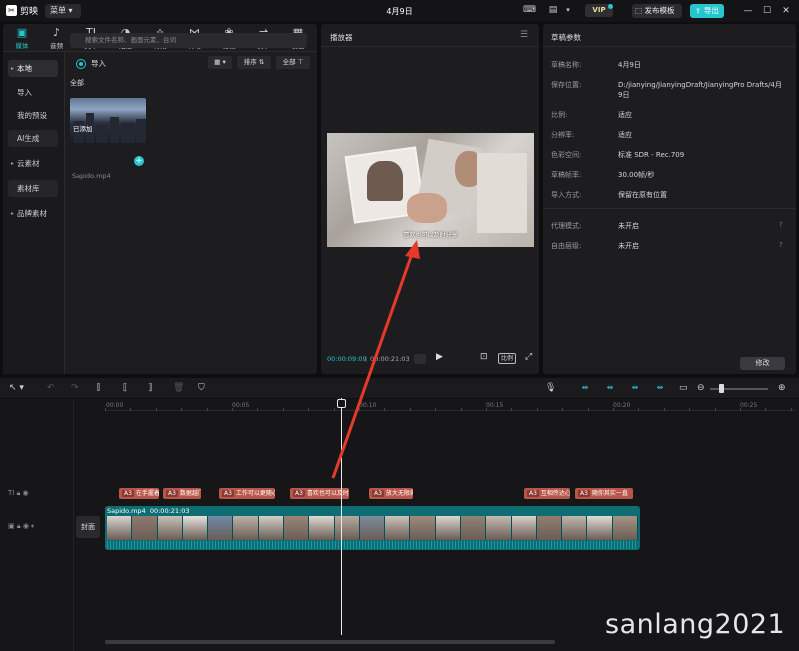  What do you see at coordinates (695, 624) in the screenshot?
I see `watermark: sanlang2021` at bounding box center [695, 624].